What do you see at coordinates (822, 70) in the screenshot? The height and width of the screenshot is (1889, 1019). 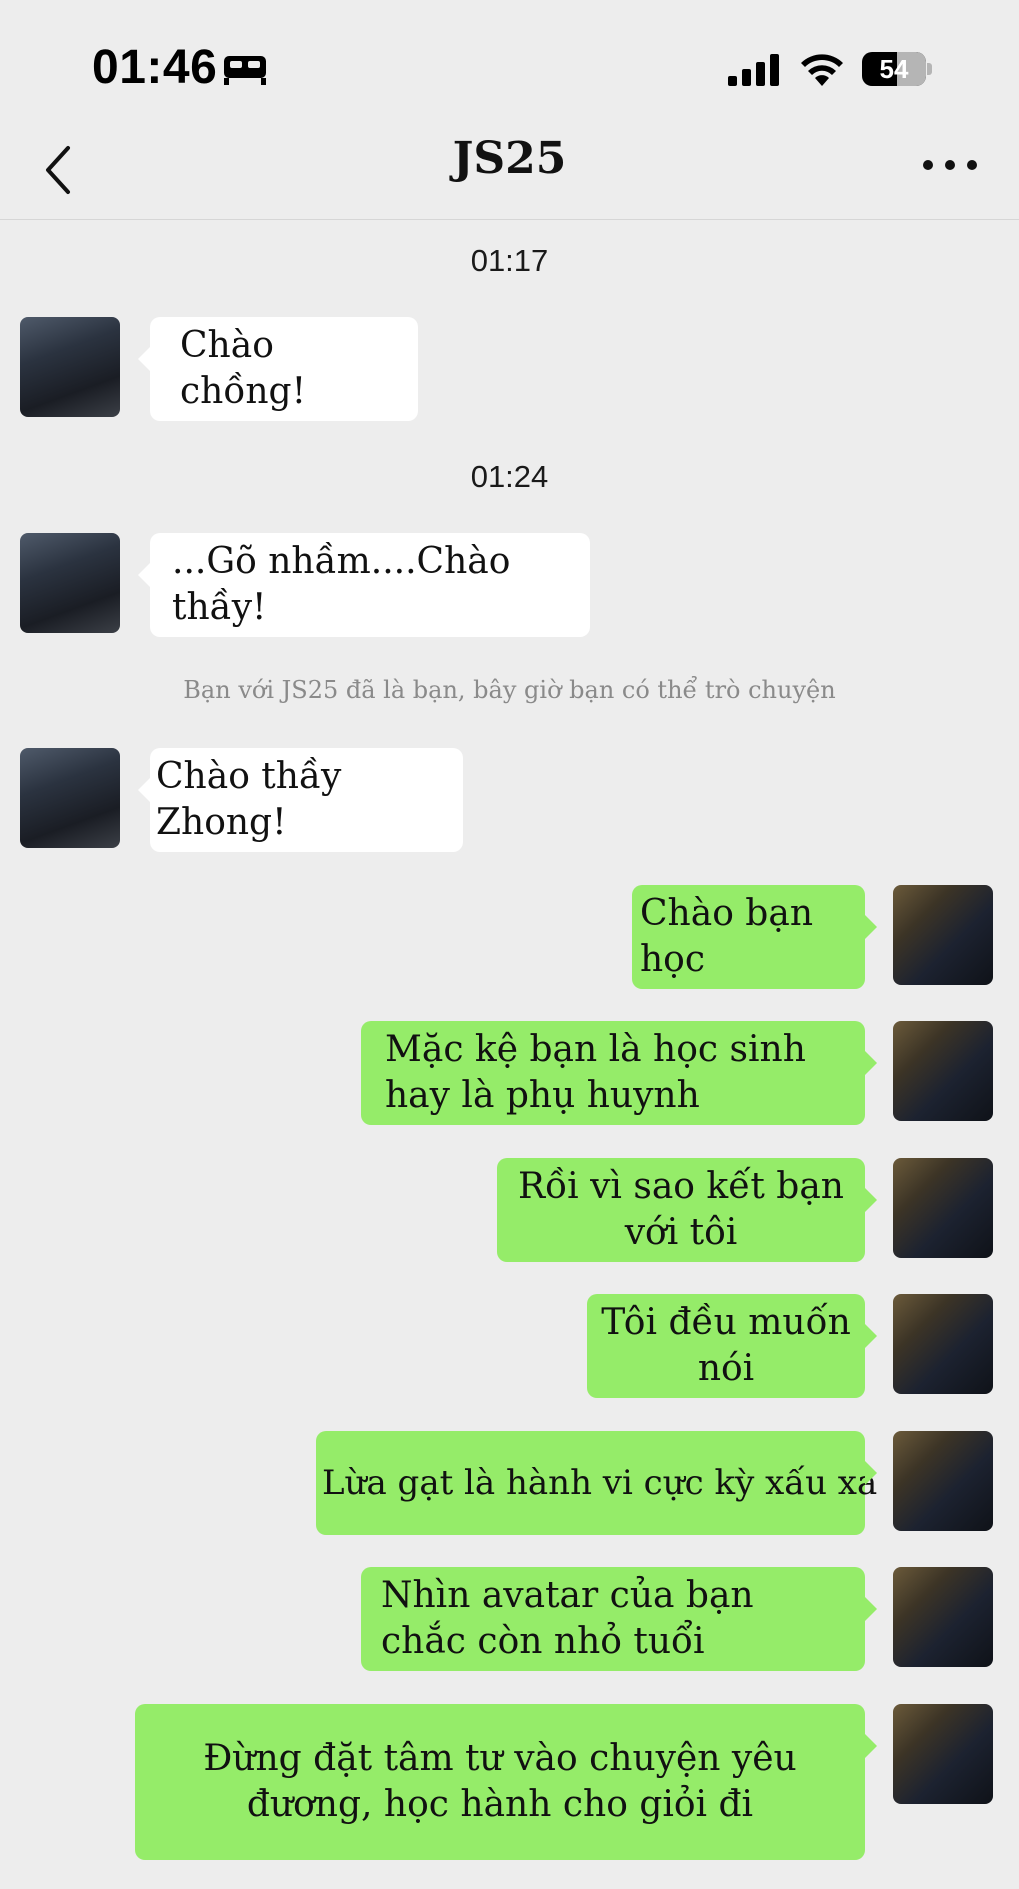 I see `wifi-icon` at bounding box center [822, 70].